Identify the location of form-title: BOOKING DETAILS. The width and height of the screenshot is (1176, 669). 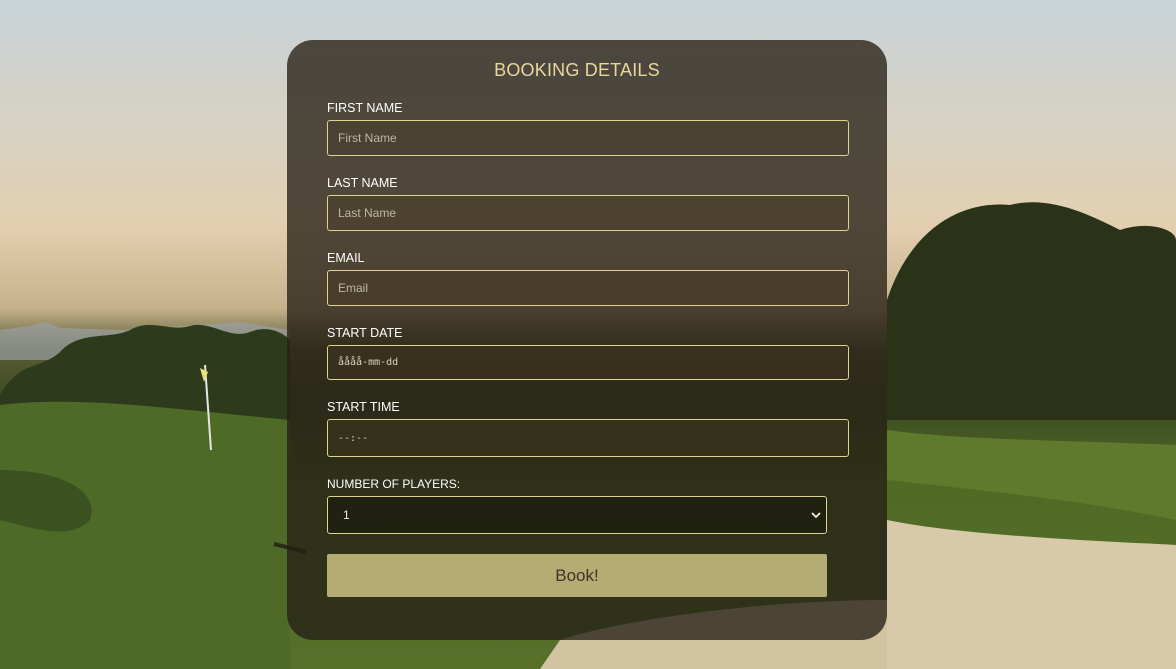
(577, 70).